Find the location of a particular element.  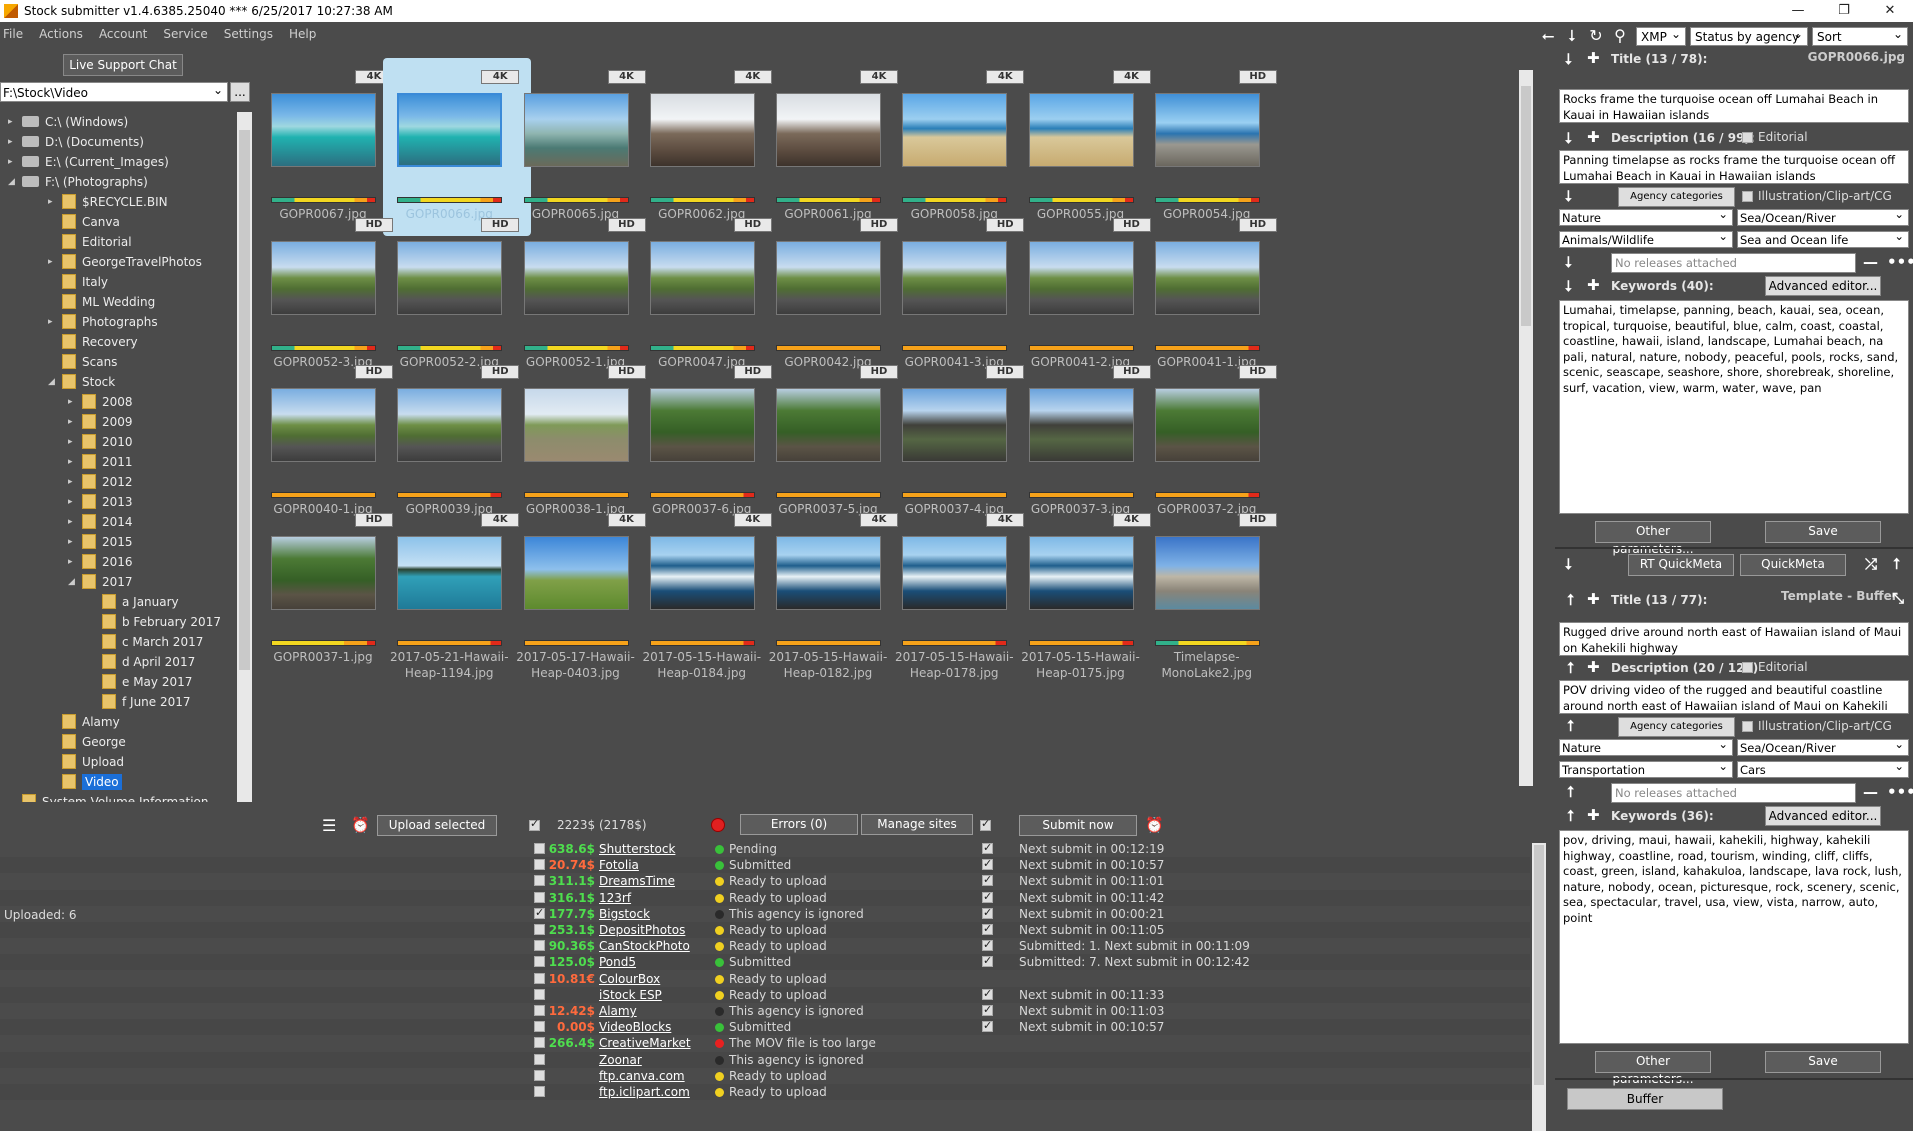

releases-field: No releases attached is located at coordinates (1733, 263).